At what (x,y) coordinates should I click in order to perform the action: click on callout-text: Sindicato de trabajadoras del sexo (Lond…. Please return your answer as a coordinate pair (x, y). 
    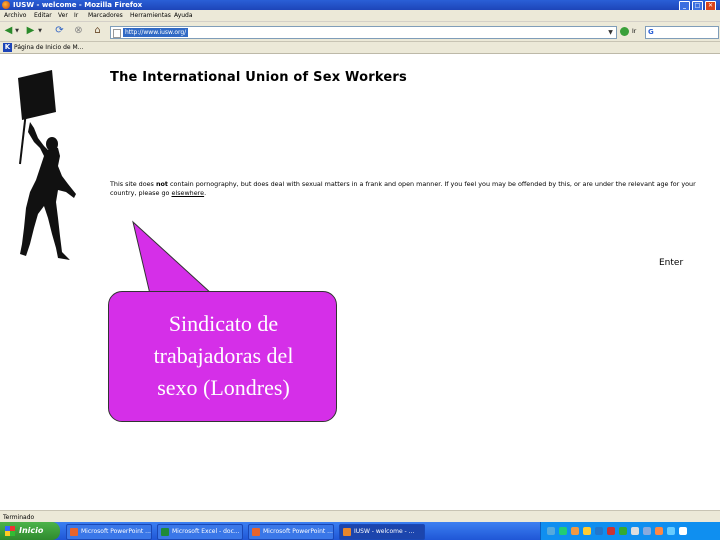
    Looking at the image, I should click on (223, 356).